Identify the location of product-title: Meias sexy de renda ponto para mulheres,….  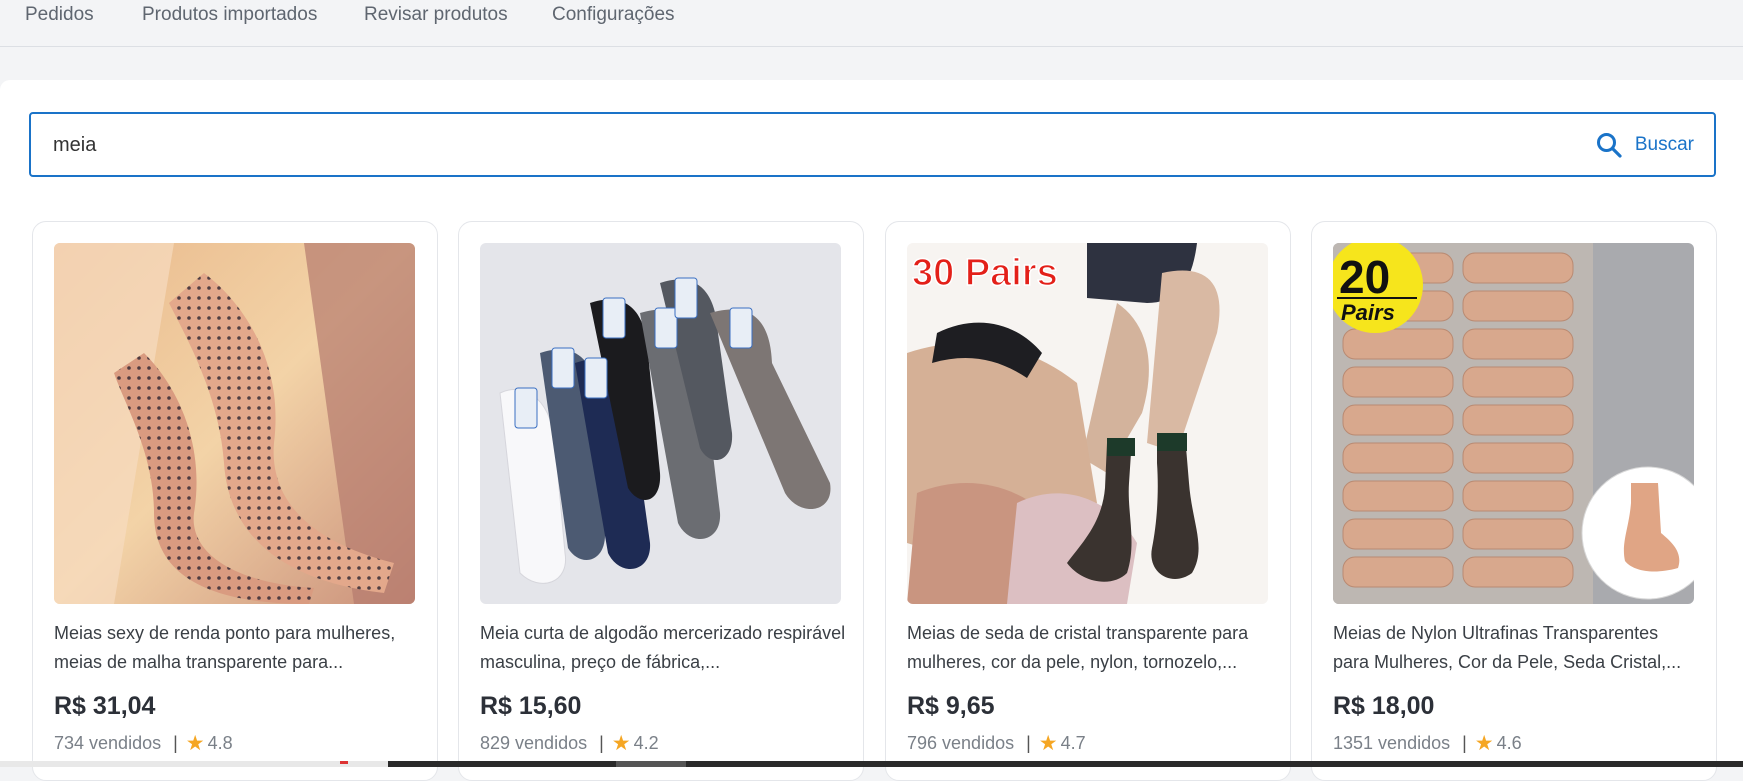
(237, 648).